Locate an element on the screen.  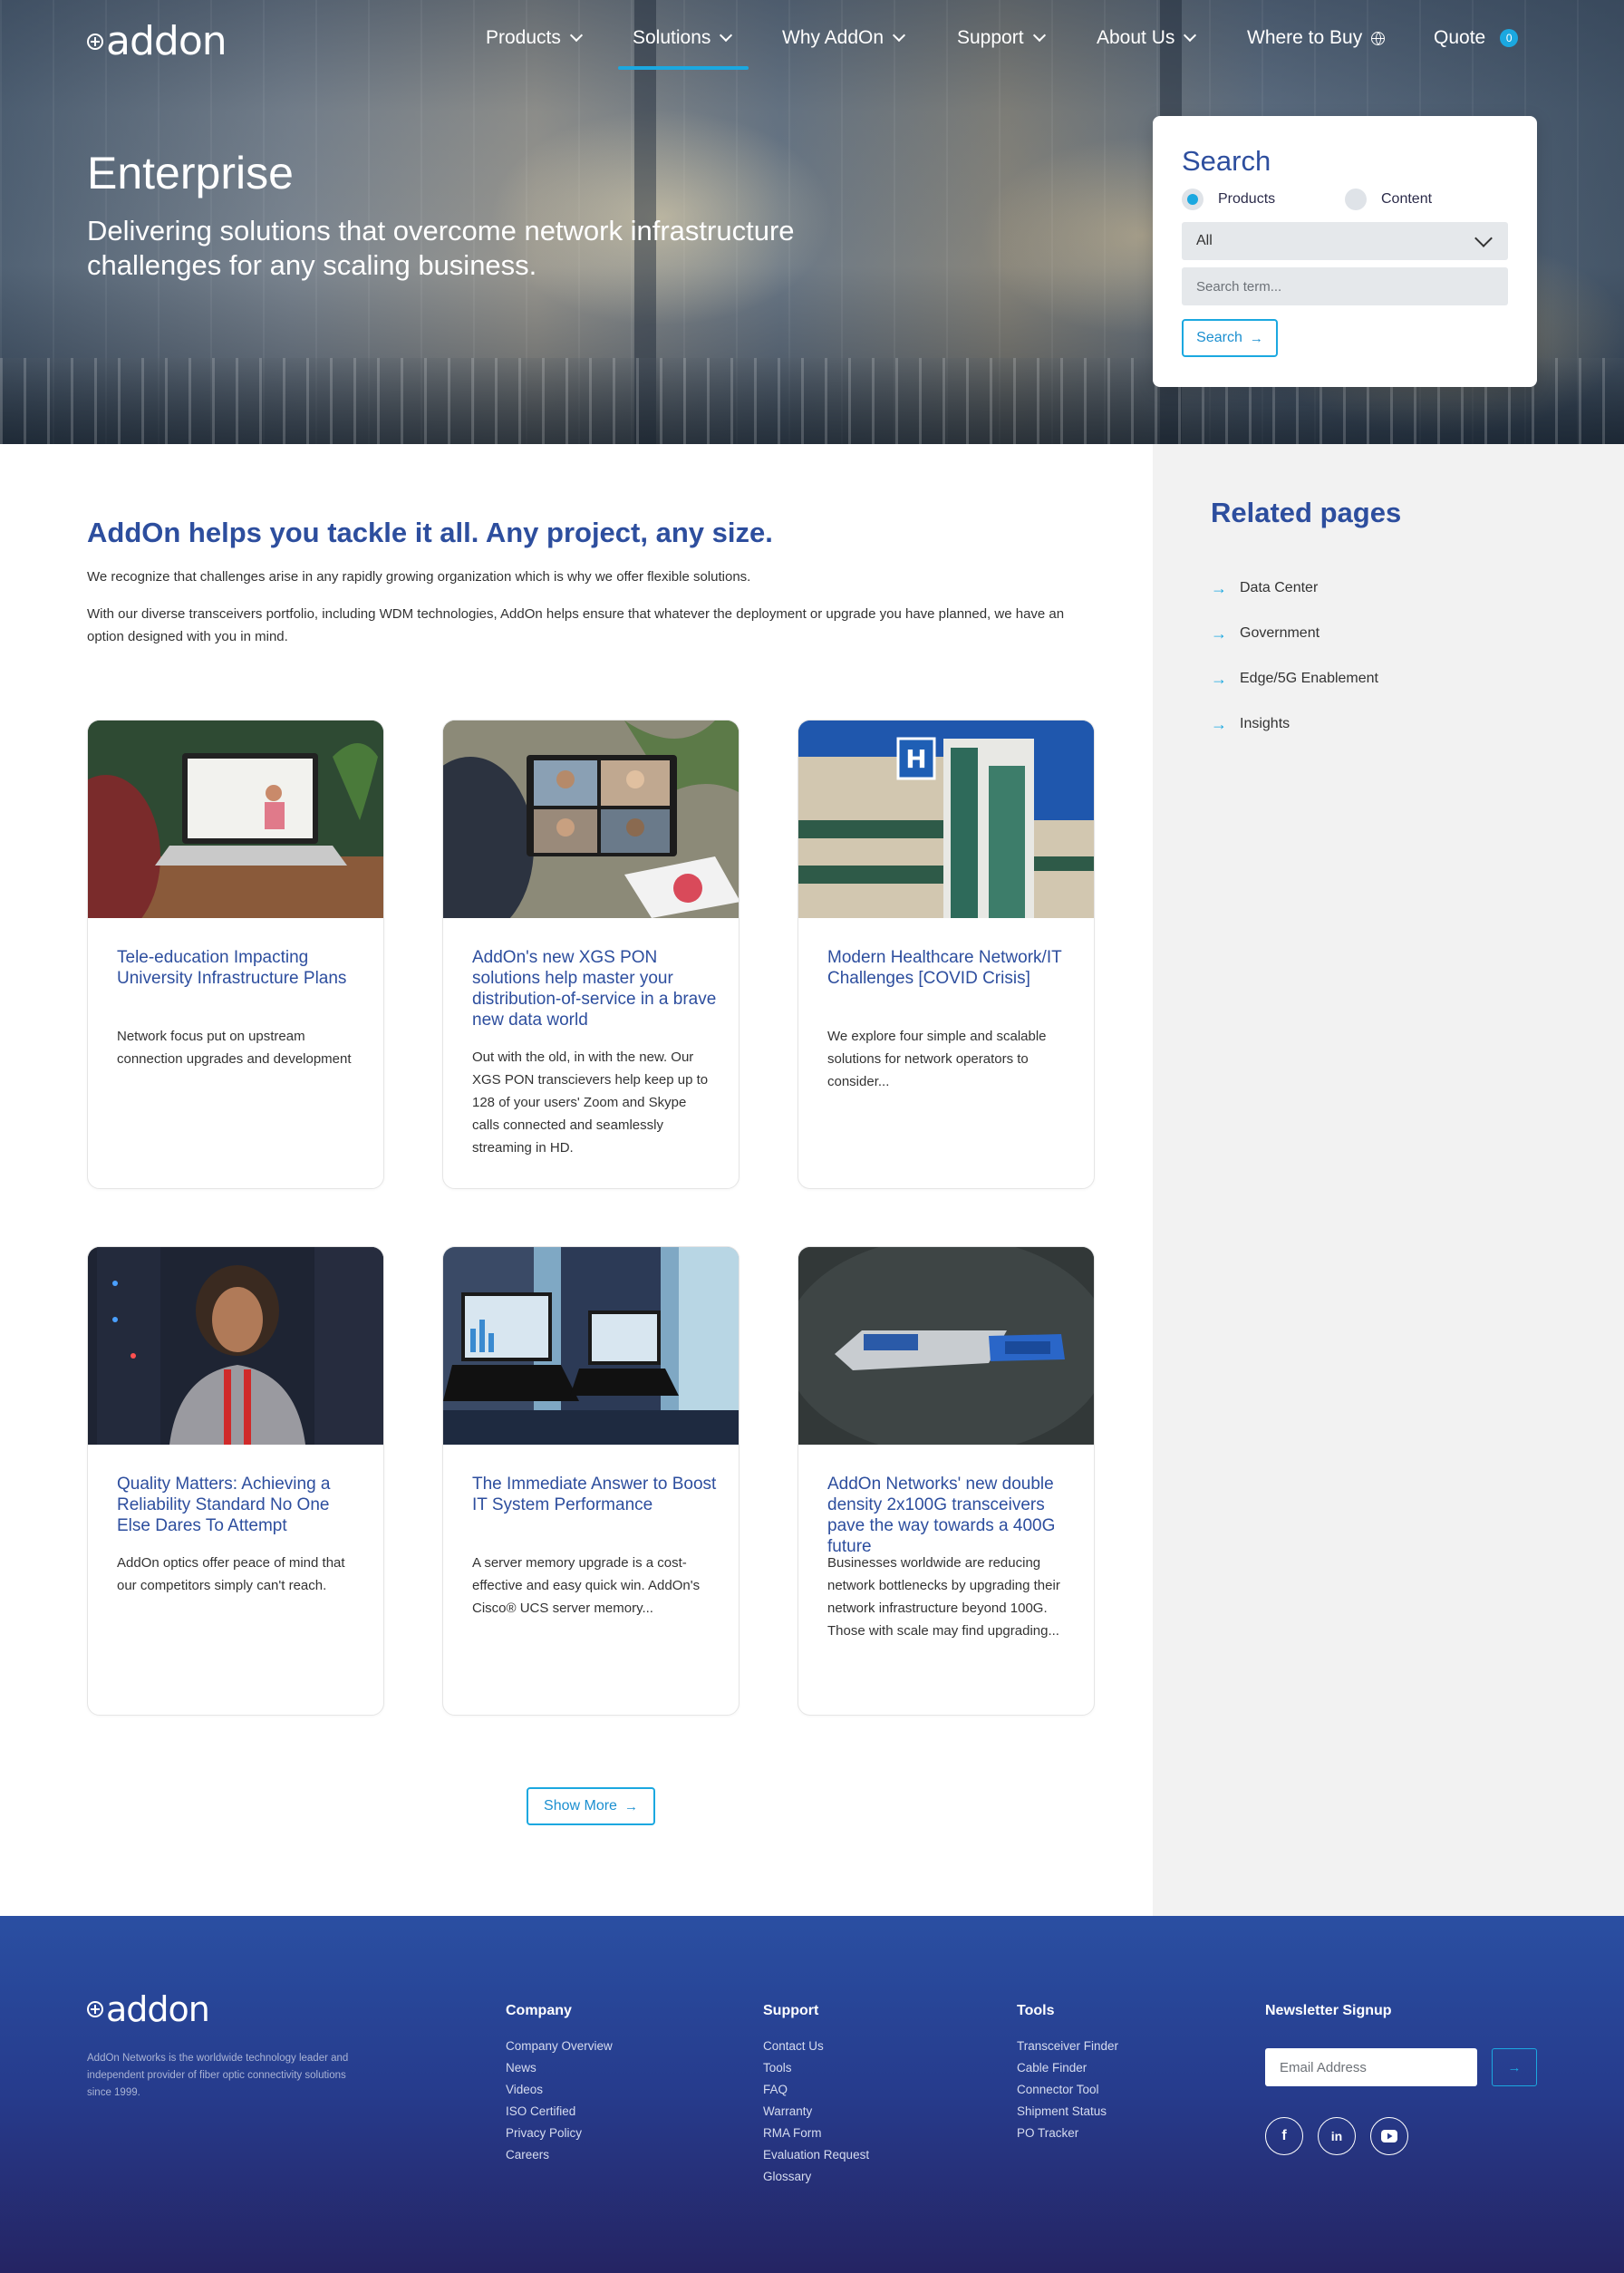
related-pages-title: Related pages is located at coordinates (1306, 512).